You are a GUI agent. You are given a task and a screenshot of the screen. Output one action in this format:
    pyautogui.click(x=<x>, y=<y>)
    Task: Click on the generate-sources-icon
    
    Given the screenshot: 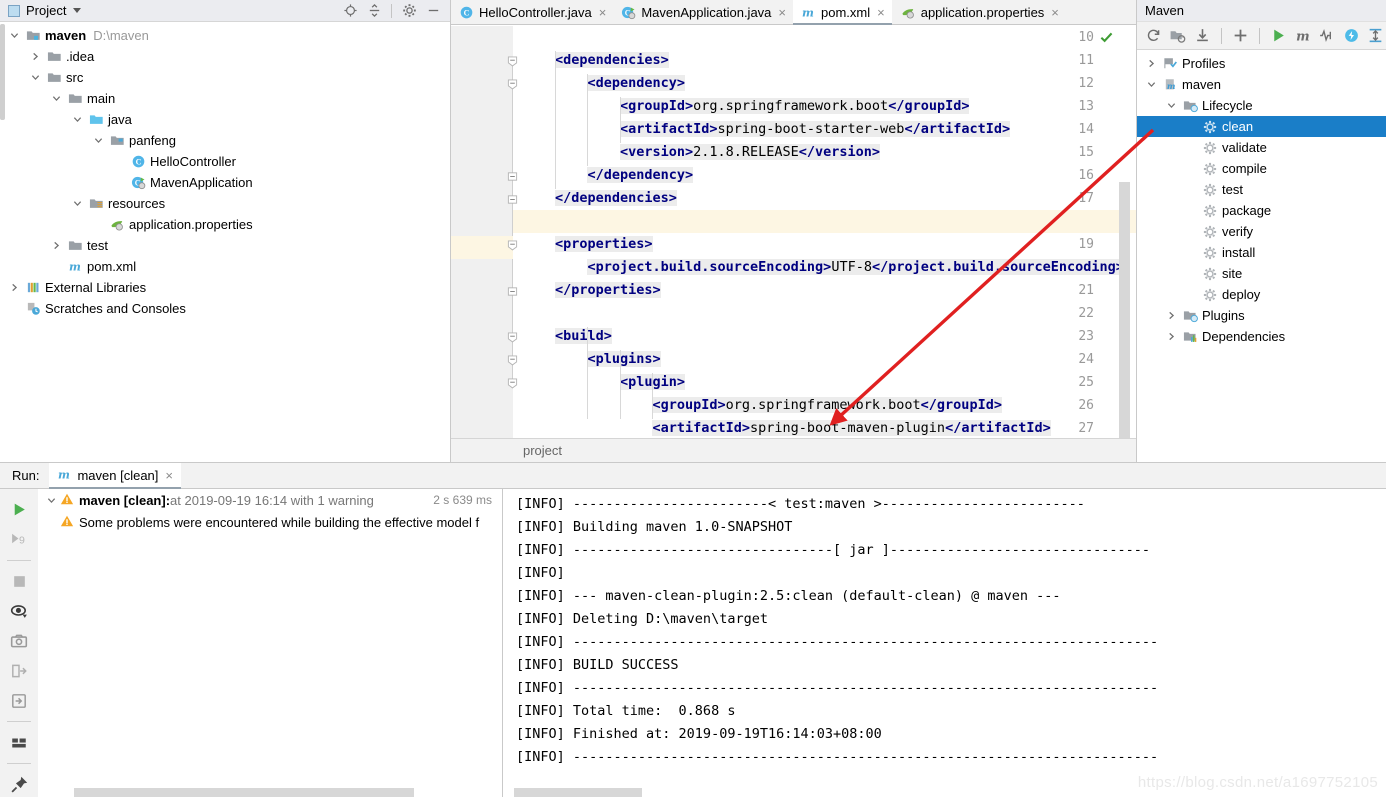 What is the action you would take?
    pyautogui.click(x=1177, y=36)
    